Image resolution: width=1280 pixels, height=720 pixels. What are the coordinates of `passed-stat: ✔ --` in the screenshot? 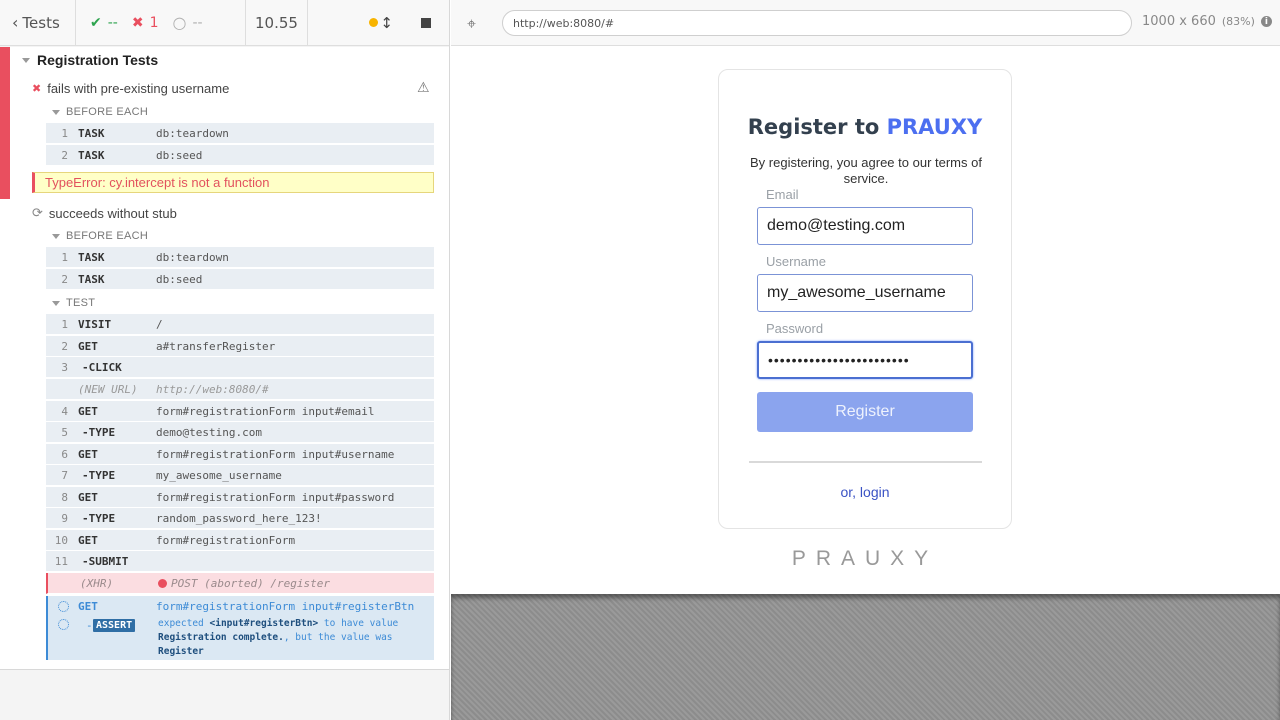 It's located at (104, 22).